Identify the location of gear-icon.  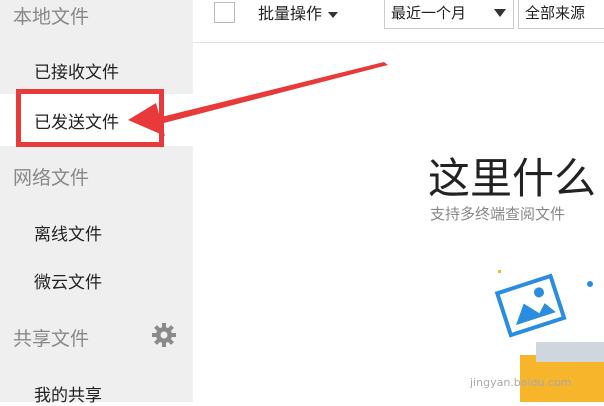
(164, 335).